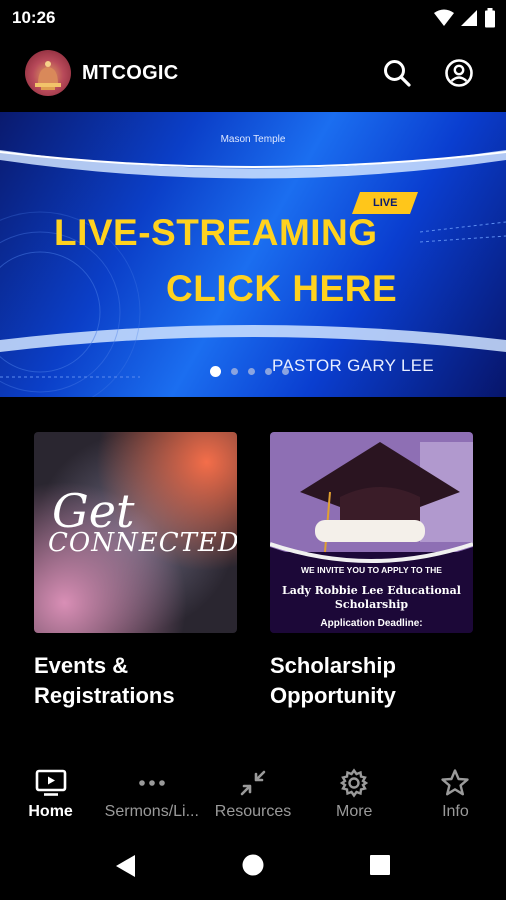 The image size is (506, 900). Describe the element at coordinates (490, 18) in the screenshot. I see `battery-icon` at that location.